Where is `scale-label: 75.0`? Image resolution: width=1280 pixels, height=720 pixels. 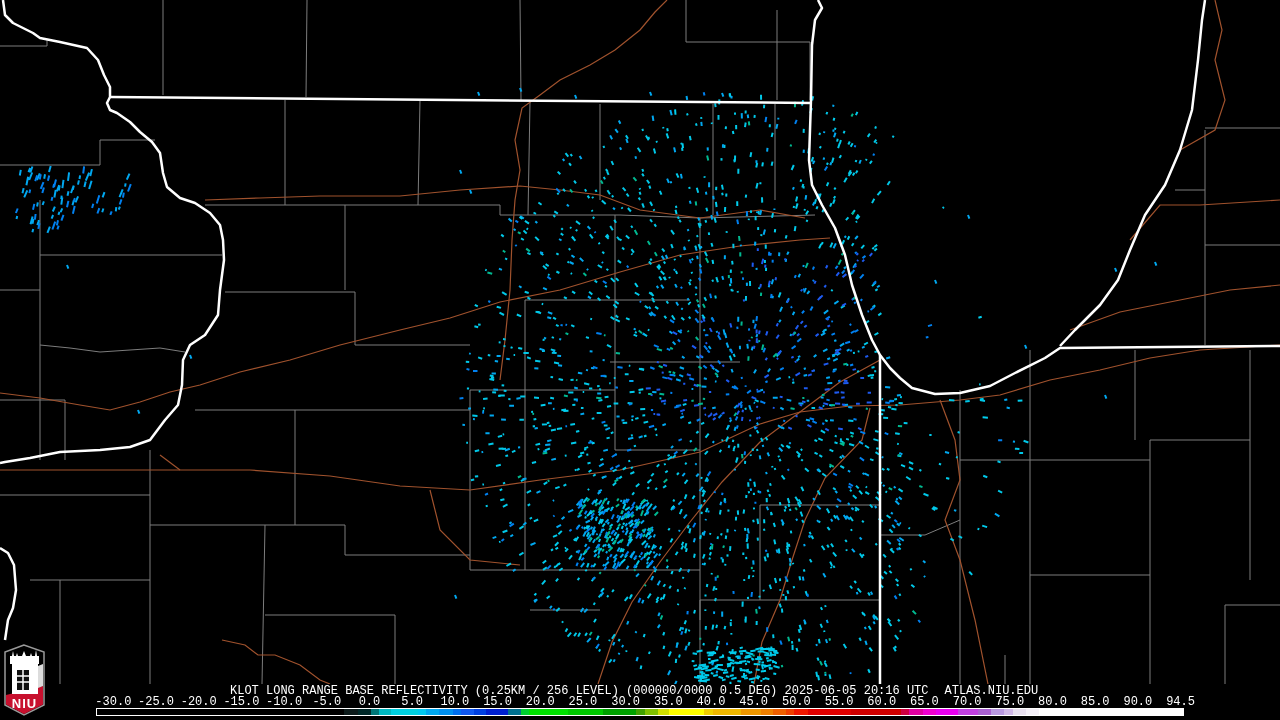
scale-label: 75.0 is located at coordinates (1010, 702).